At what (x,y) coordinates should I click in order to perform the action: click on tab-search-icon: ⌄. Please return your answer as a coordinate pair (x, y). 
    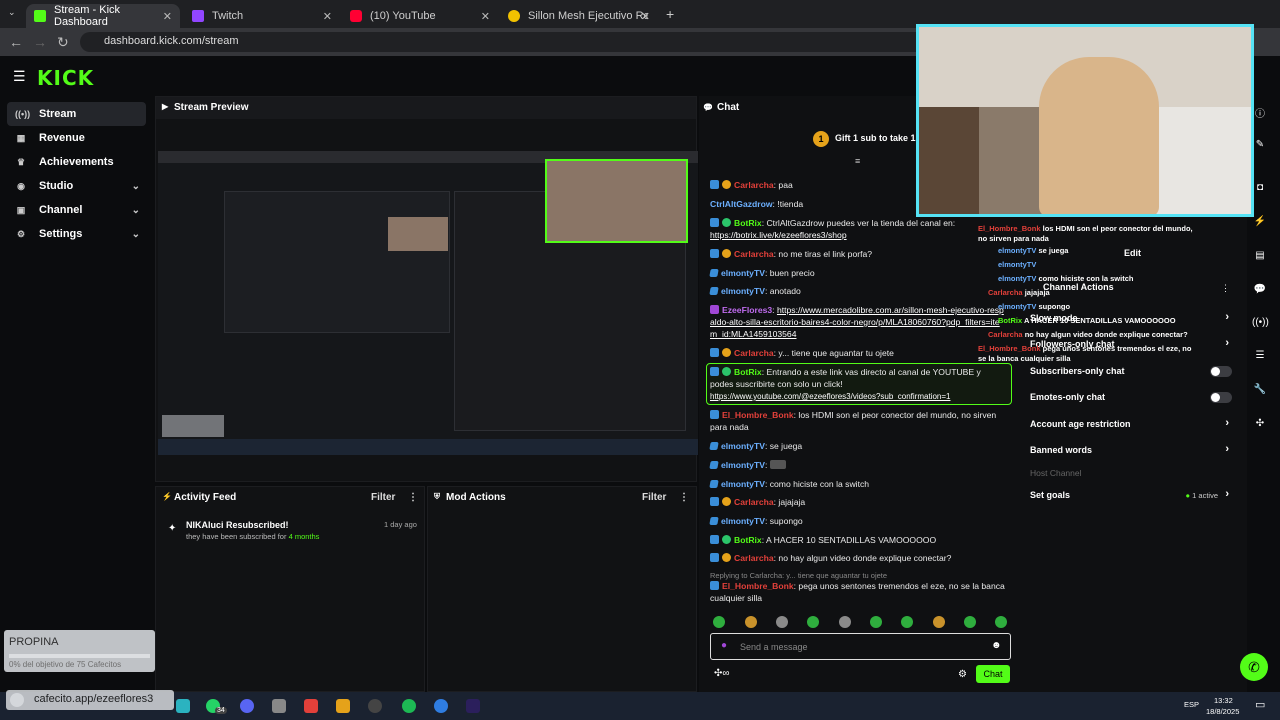
    Looking at the image, I should click on (12, 12).